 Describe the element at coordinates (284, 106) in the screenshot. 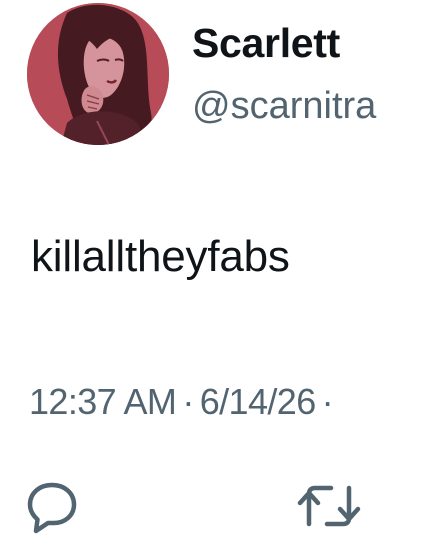

I see `user-handle: @scarnitra` at that location.